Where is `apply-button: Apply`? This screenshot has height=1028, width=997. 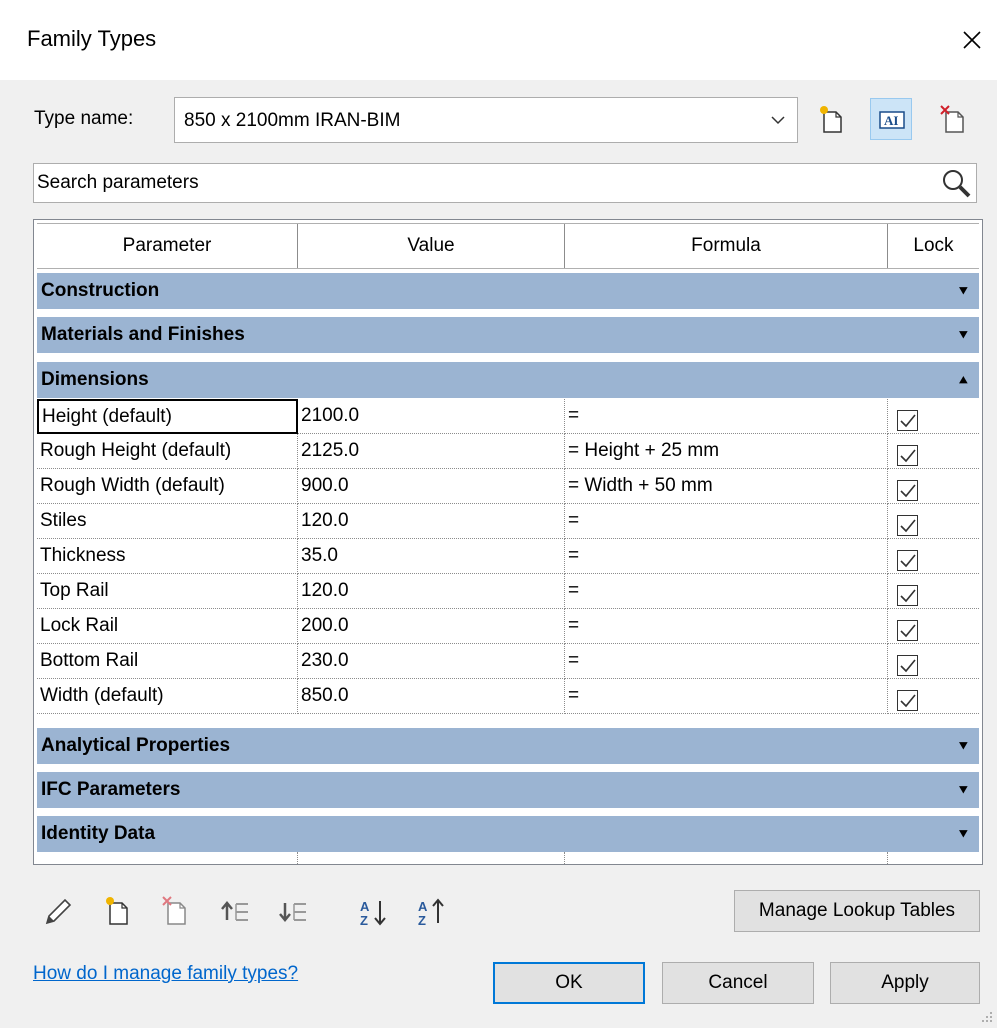 apply-button: Apply is located at coordinates (905, 983).